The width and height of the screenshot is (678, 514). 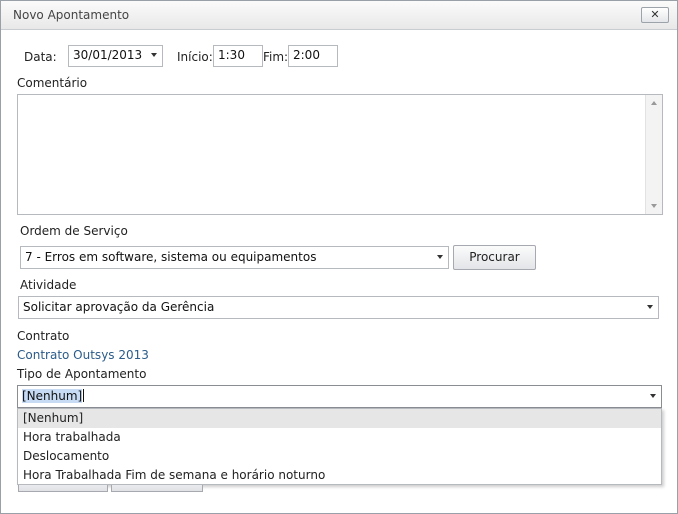 I want to click on start-time-input: 1:30, so click(x=238, y=56).